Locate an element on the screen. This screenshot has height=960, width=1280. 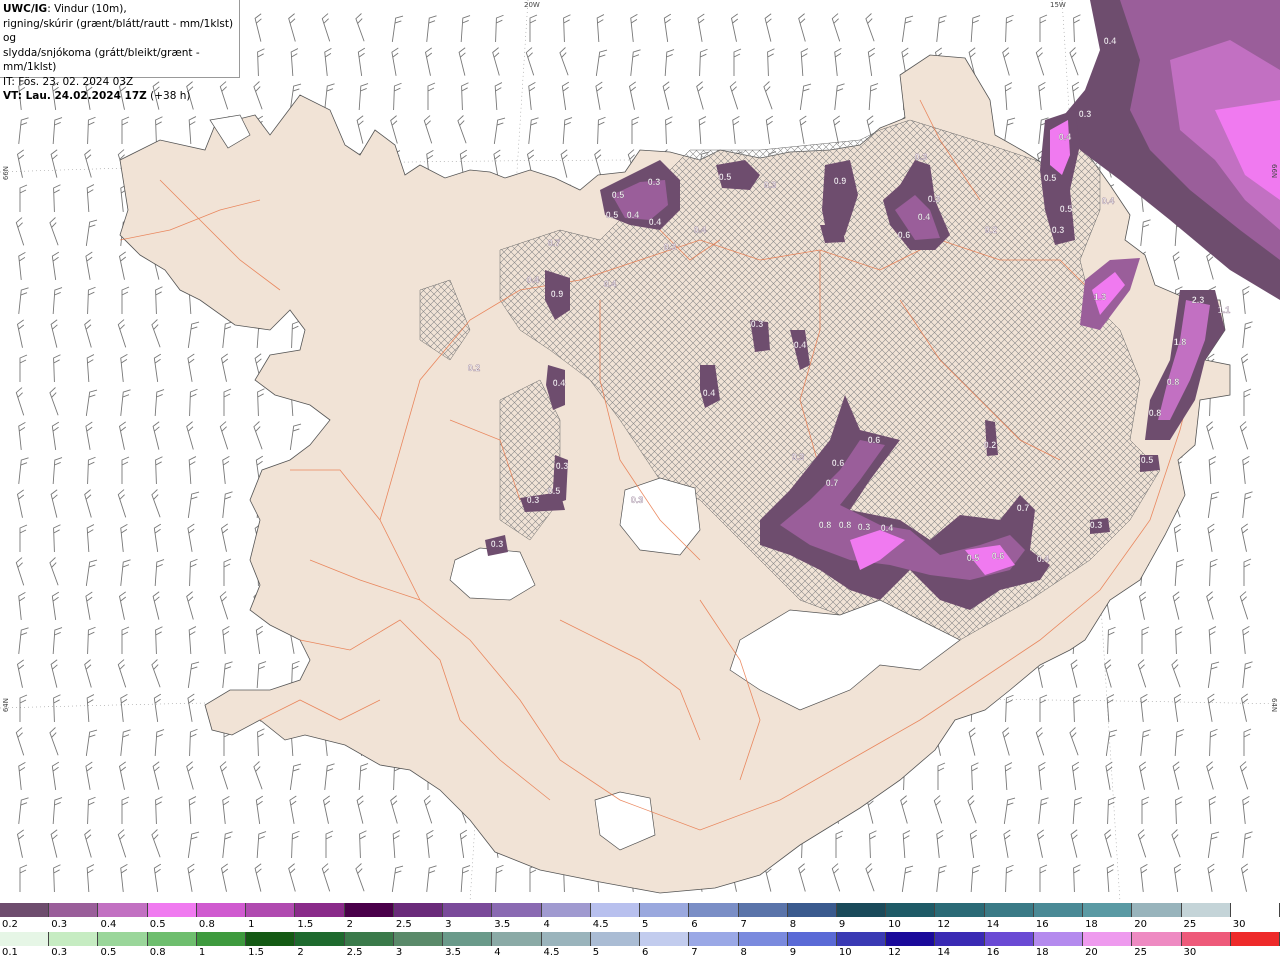
legend-label: 0.8 is located at coordinates (157, 952).